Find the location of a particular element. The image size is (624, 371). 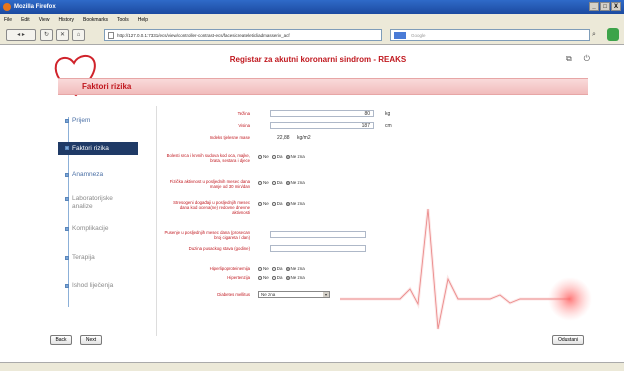

window-titlebar: Mozilla Firefox _ □ X is located at coordinates (312, 7).